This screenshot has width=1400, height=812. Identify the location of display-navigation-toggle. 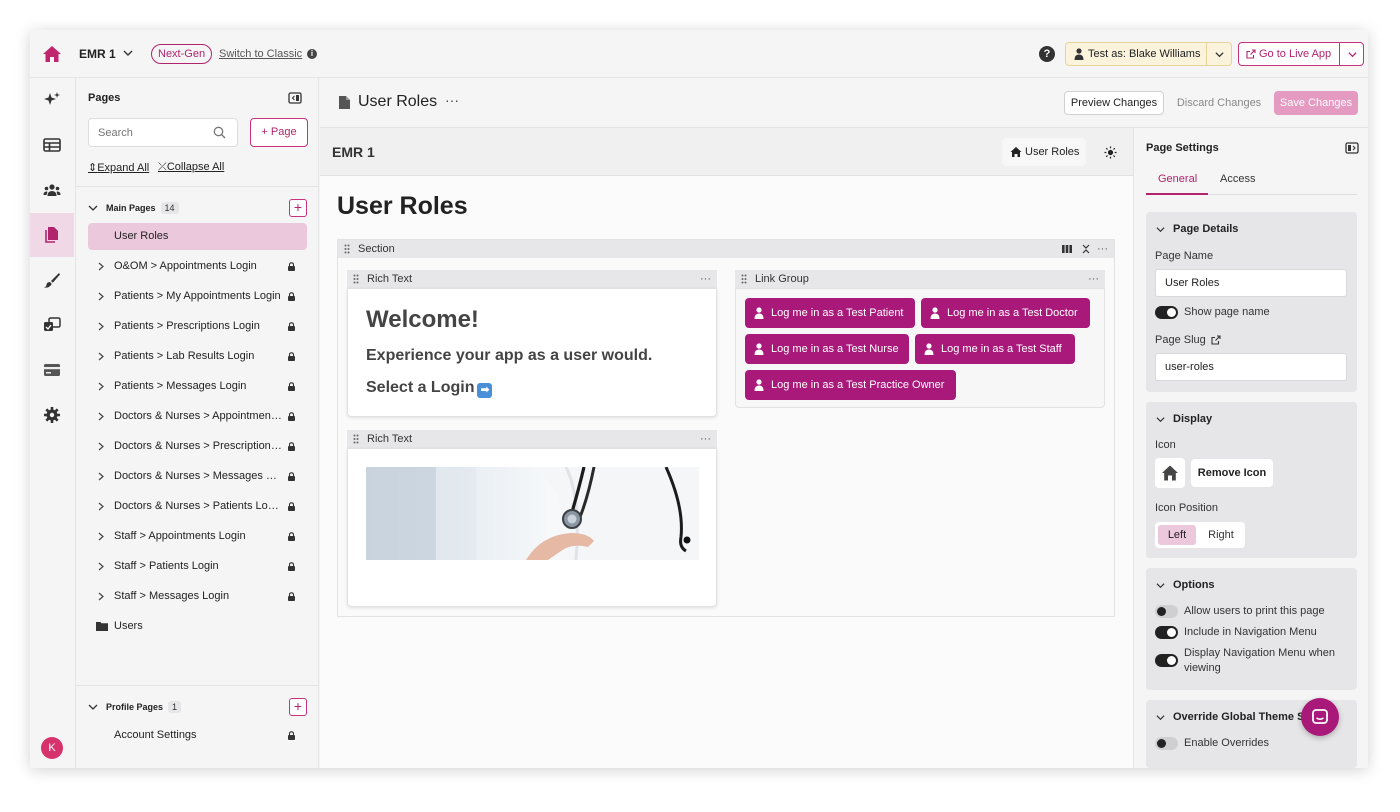
(1166, 660).